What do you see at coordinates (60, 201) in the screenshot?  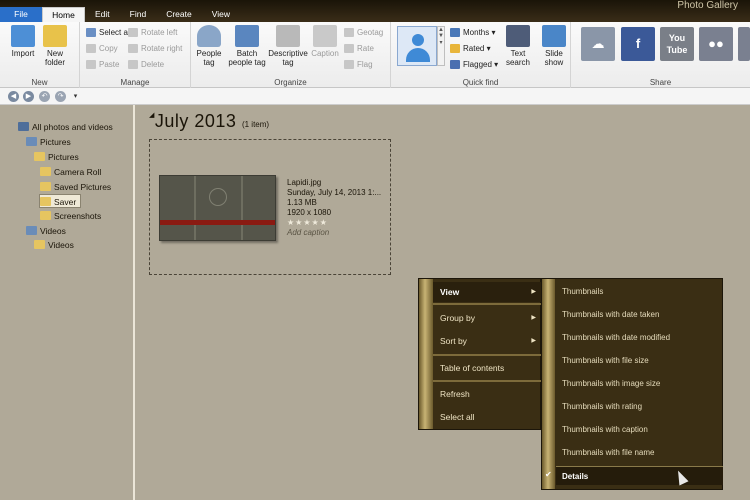 I see `tree-item-saver: Saver` at bounding box center [60, 201].